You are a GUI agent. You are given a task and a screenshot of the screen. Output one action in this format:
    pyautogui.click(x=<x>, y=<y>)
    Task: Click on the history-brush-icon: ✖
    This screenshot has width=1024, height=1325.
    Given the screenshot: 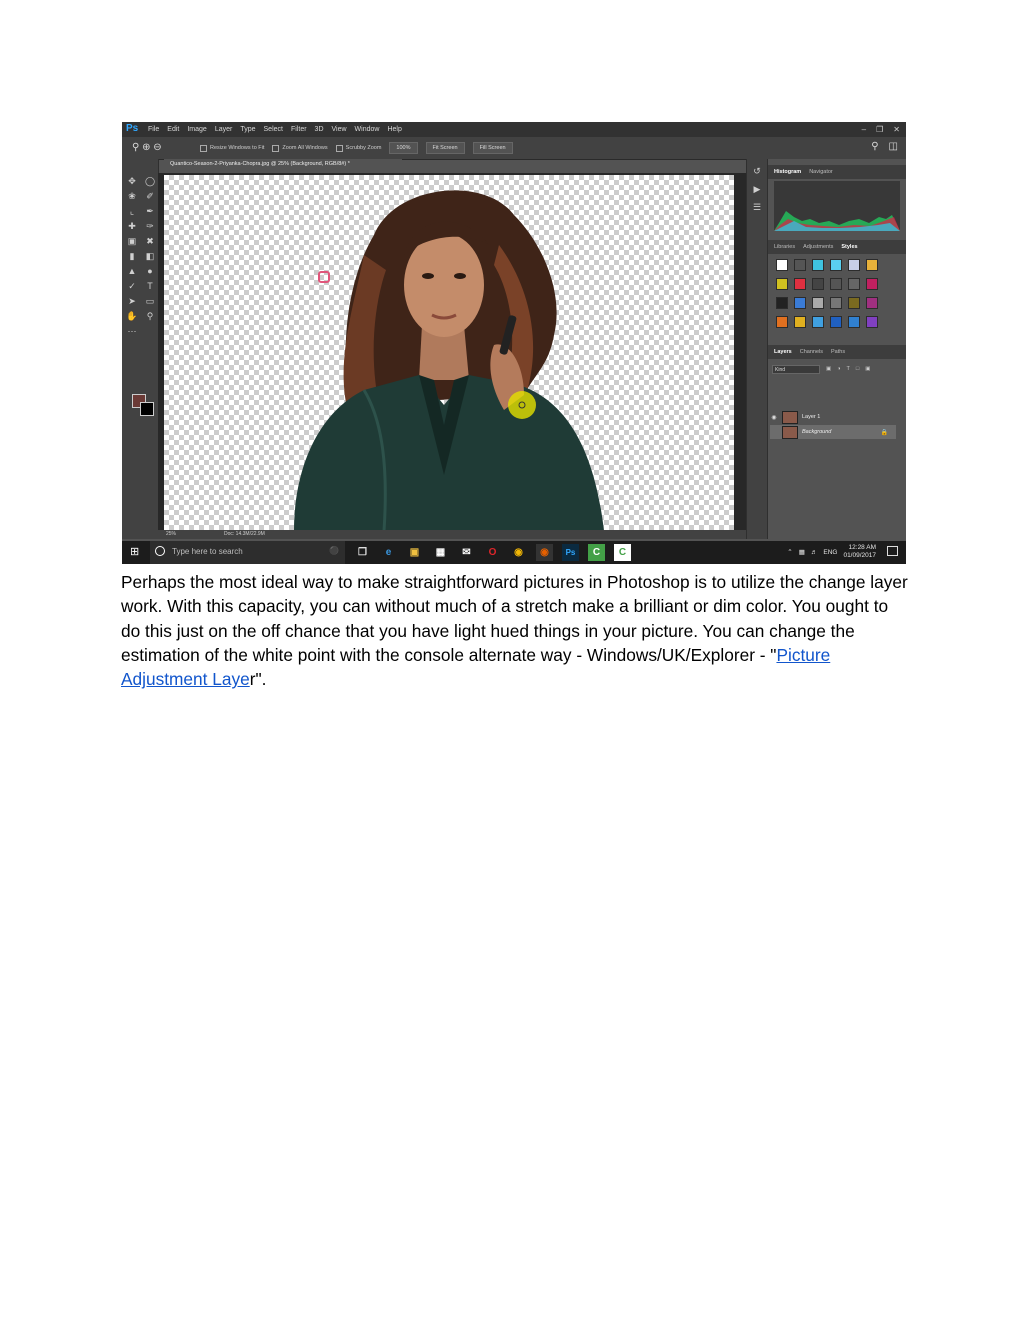 What is the action you would take?
    pyautogui.click(x=150, y=241)
    